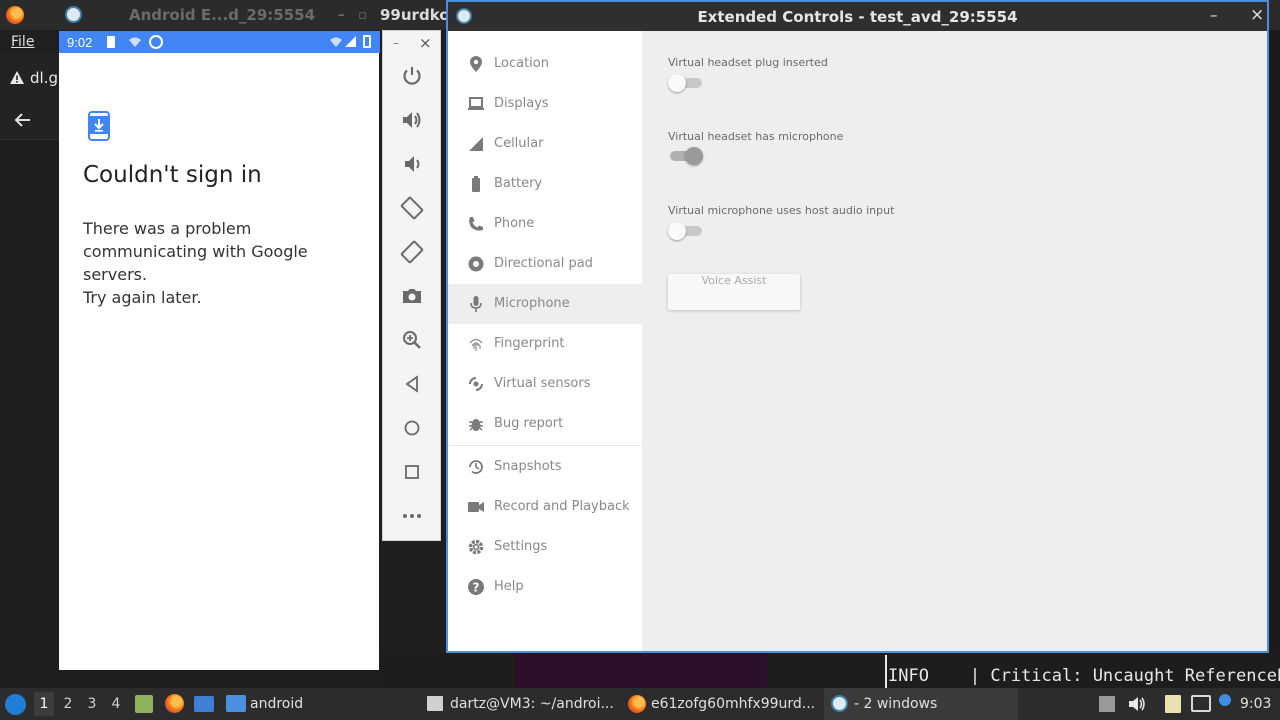 The width and height of the screenshot is (1280, 720). What do you see at coordinates (476, 344) in the screenshot?
I see `fingerprint-icon` at bounding box center [476, 344].